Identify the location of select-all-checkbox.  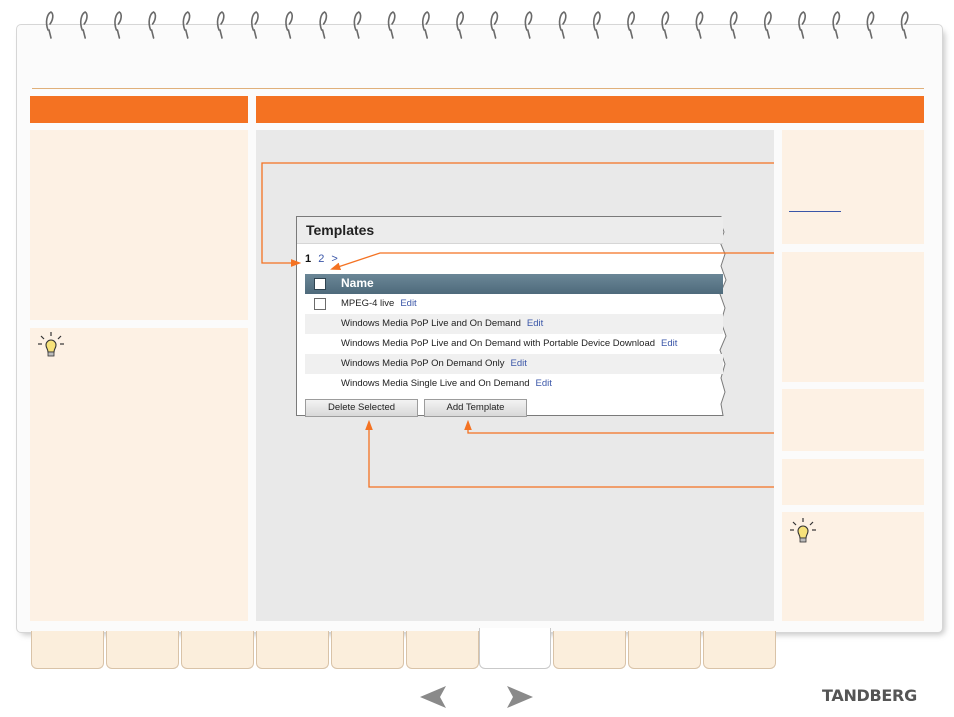
(320, 284).